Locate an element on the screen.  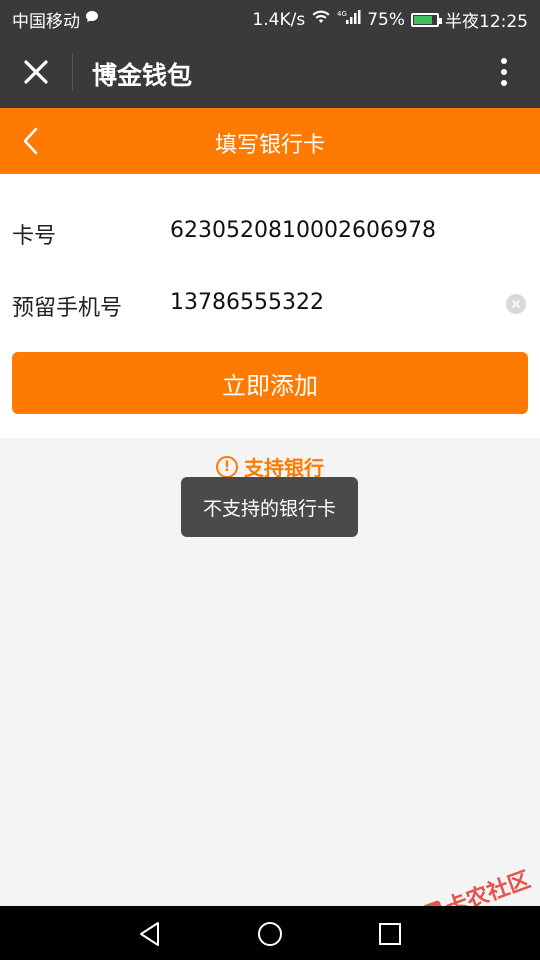
card-number-input: 6230520810002606978 is located at coordinates (303, 230).